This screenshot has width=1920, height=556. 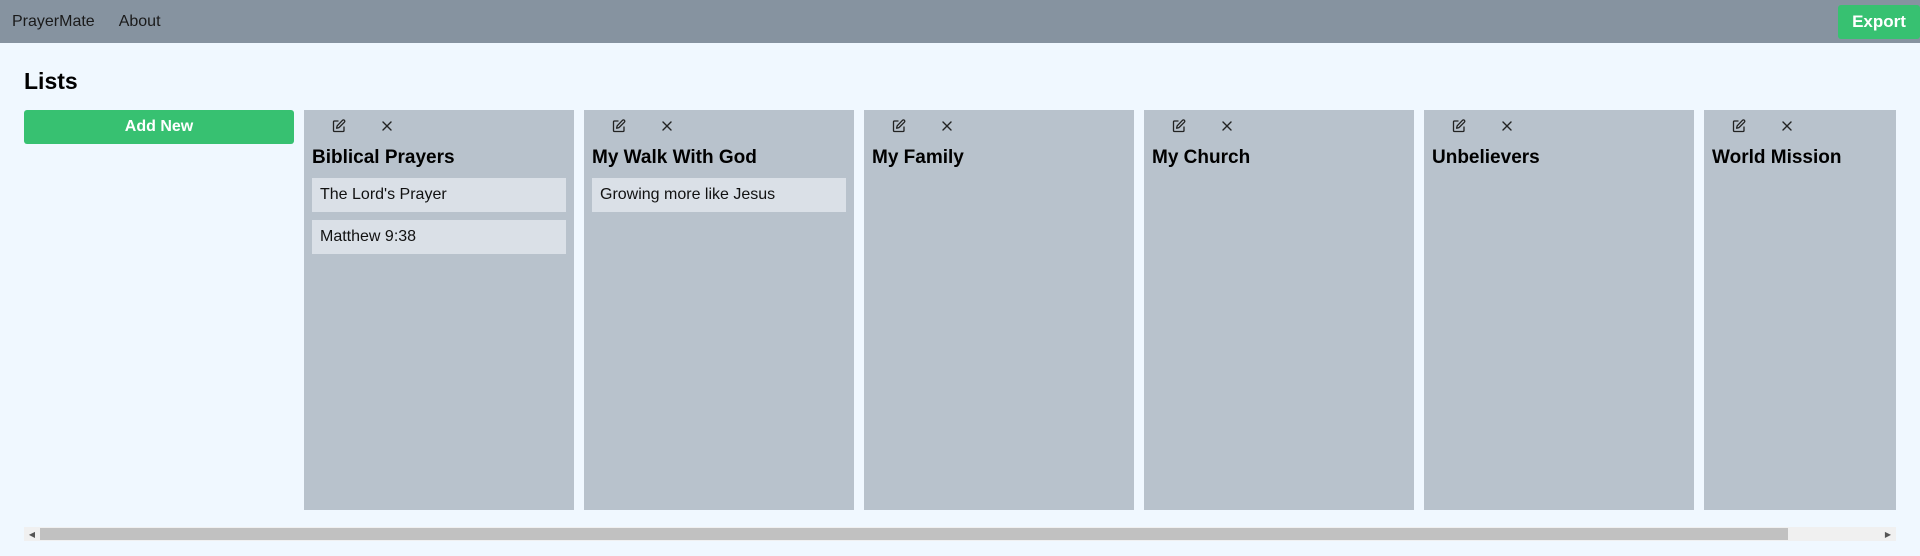 What do you see at coordinates (918, 157) in the screenshot?
I see `list-title: My Family` at bounding box center [918, 157].